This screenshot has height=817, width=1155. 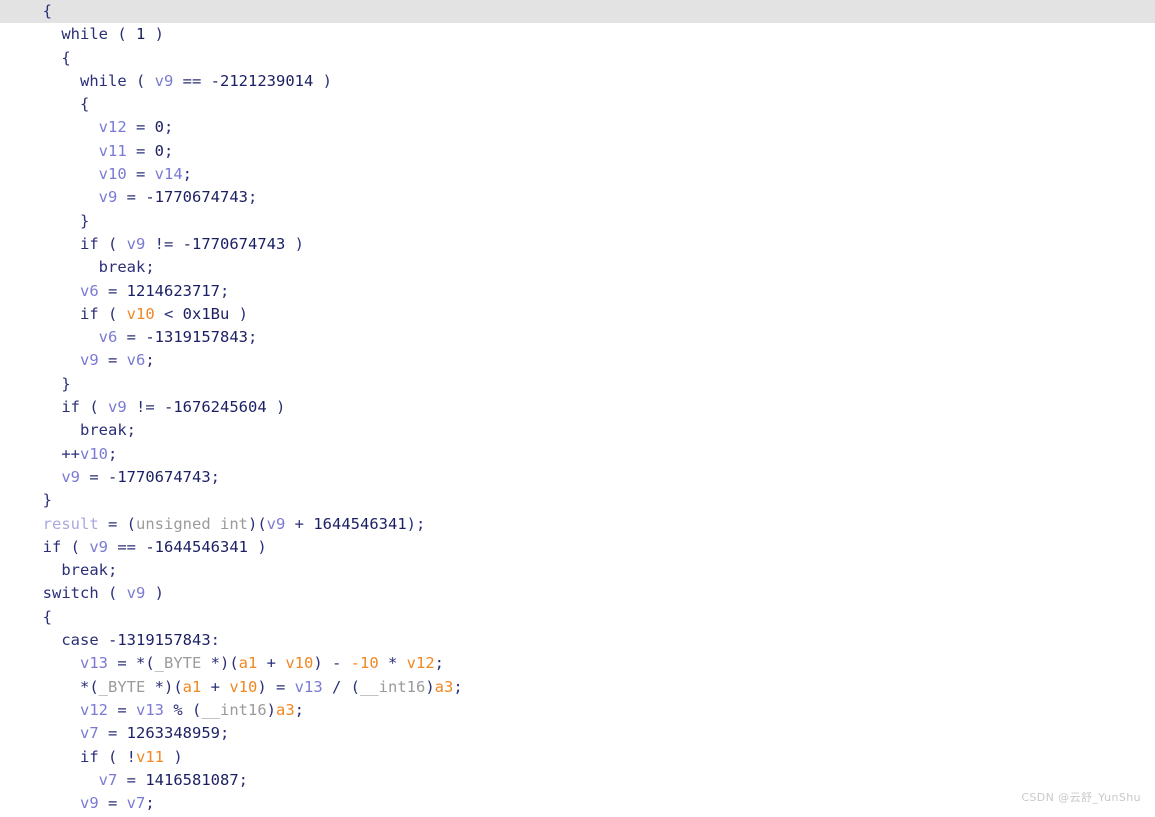 What do you see at coordinates (577, 151) in the screenshot?
I see `code-line: v11 = 0;` at bounding box center [577, 151].